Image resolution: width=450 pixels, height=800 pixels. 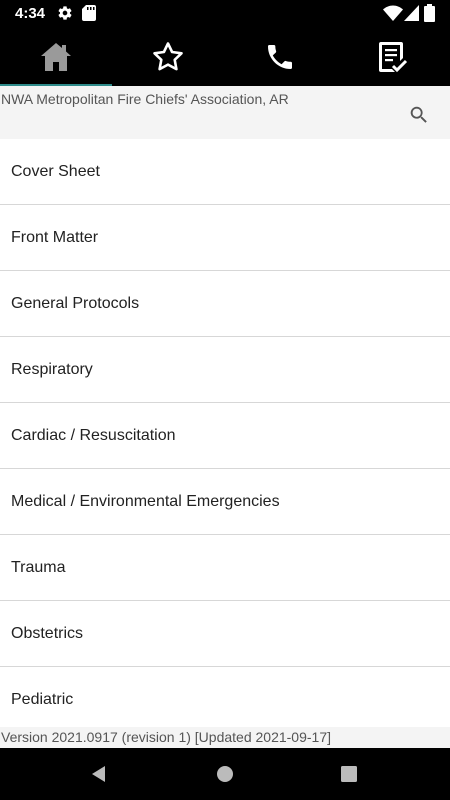 I want to click on tab-bar, so click(x=225, y=57).